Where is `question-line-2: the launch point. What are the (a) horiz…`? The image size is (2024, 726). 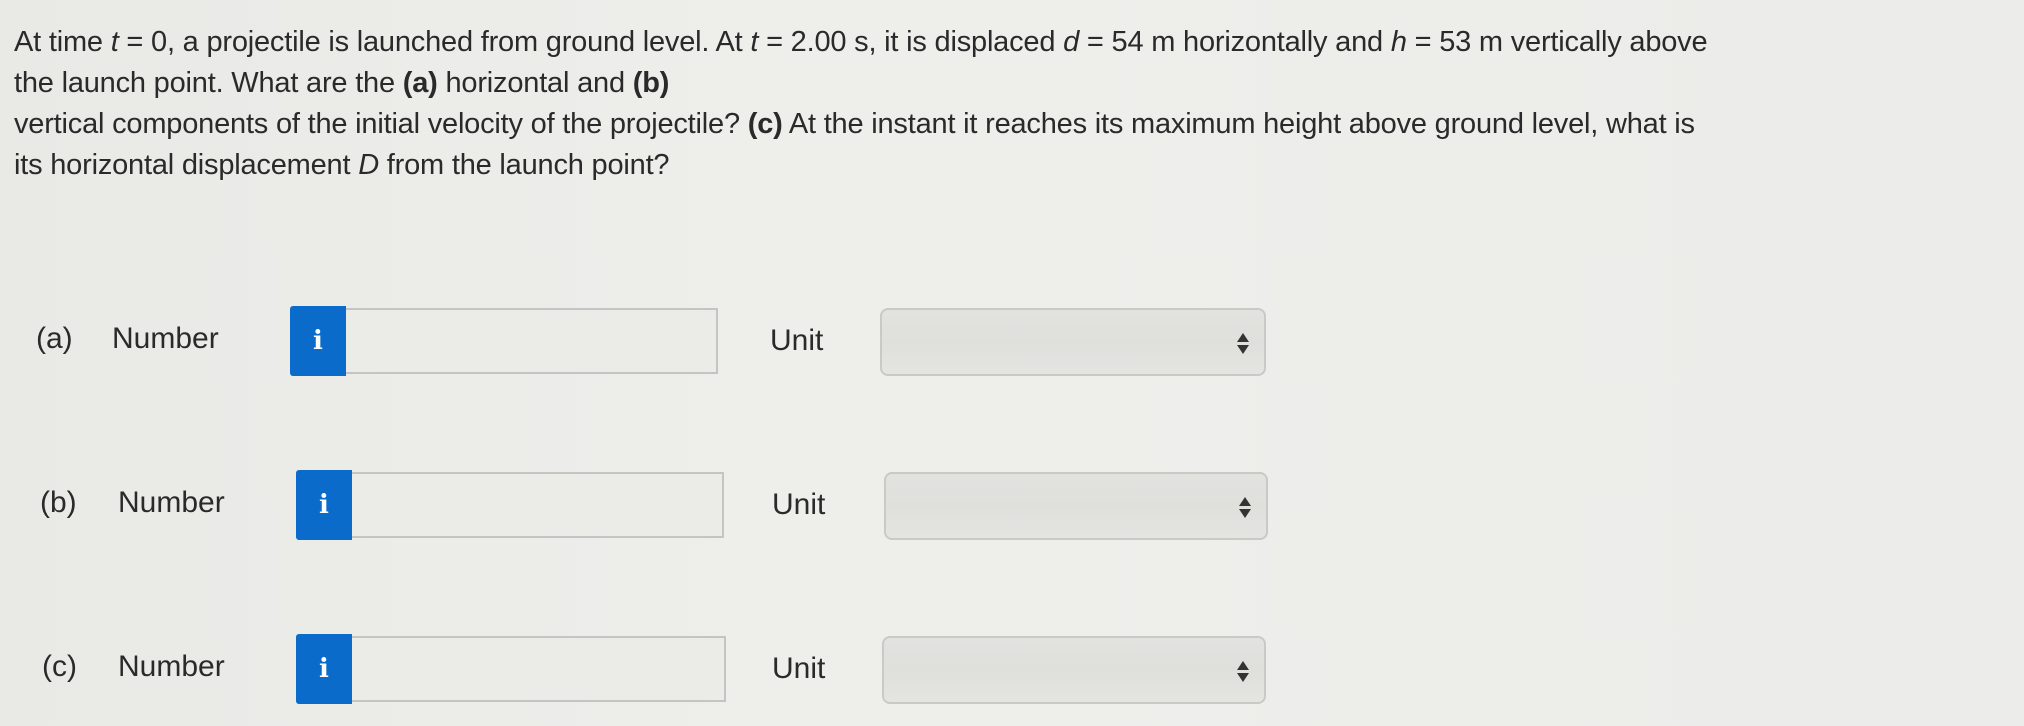 question-line-2: the launch point. What are the (a) horiz… is located at coordinates (342, 83).